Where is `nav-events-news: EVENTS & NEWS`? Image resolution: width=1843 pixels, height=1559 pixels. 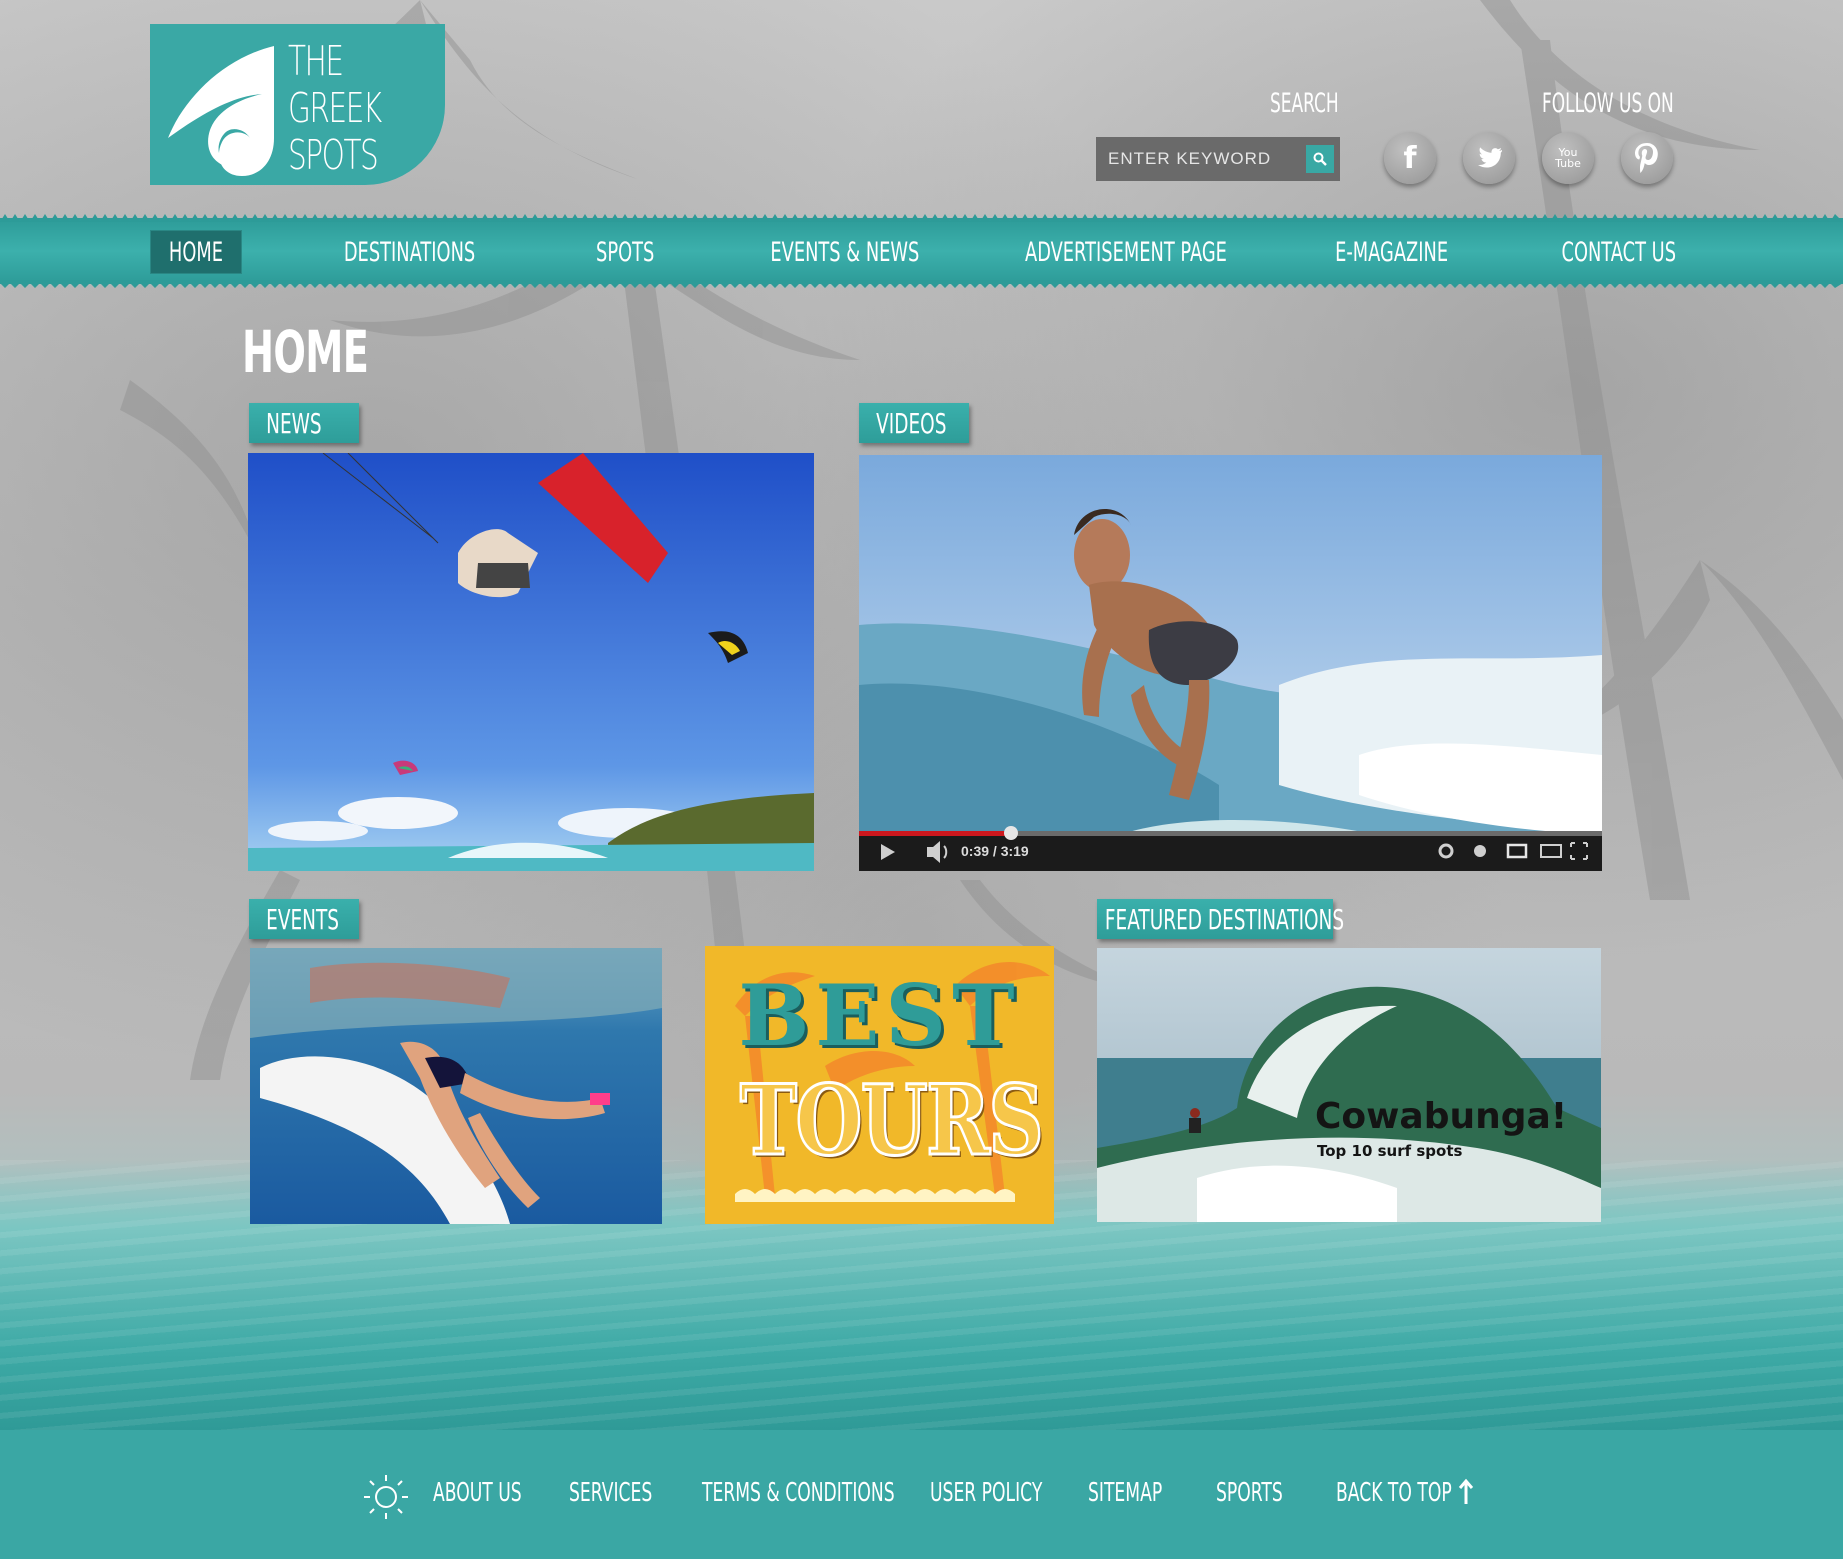 nav-events-news: EVENTS & NEWS is located at coordinates (845, 252).